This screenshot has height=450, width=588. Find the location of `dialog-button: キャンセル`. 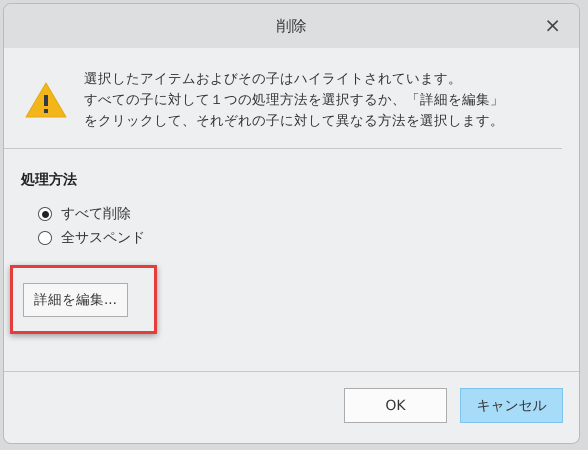

dialog-button: キャンセル is located at coordinates (511, 405).